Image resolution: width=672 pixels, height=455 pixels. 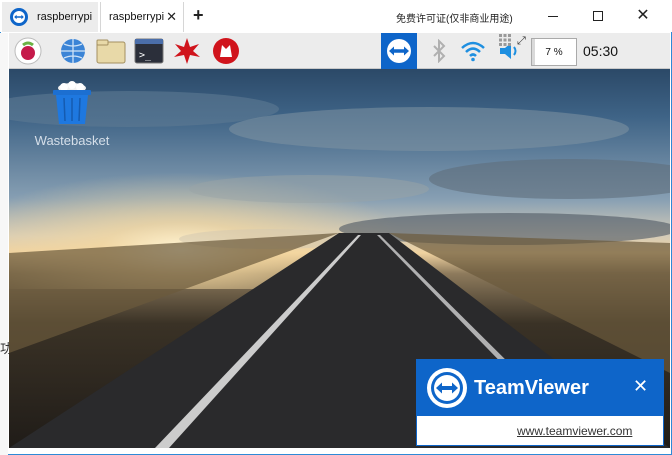 What do you see at coordinates (640, 386) in the screenshot?
I see `popup-close-icon: ✕` at bounding box center [640, 386].